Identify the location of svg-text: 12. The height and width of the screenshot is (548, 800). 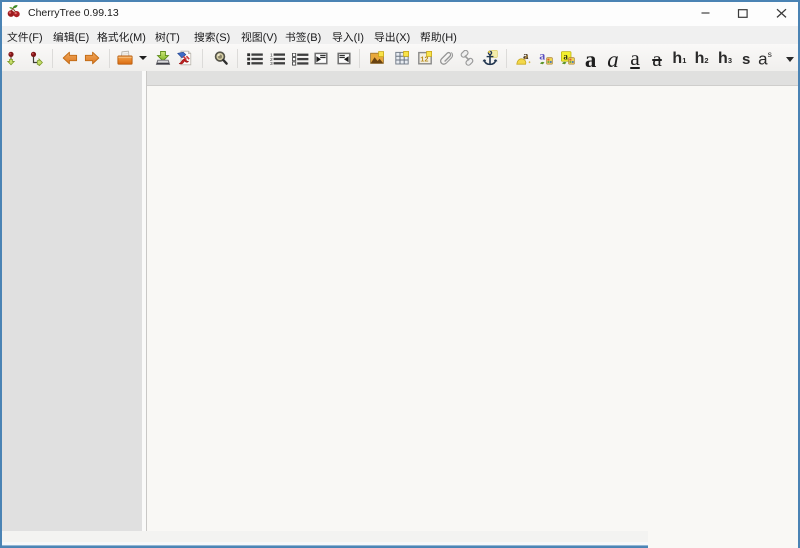
(424, 60).